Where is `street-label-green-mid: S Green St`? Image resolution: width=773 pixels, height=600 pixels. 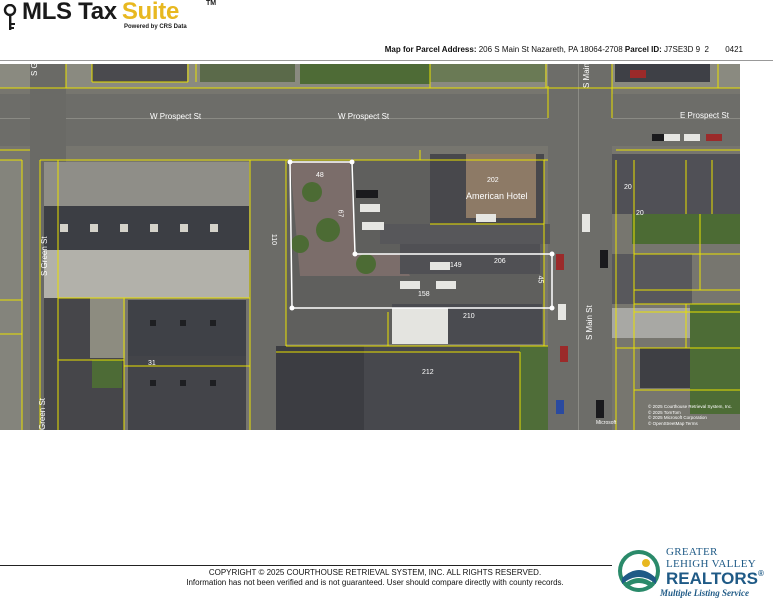 street-label-green-mid: S Green St is located at coordinates (44, 256).